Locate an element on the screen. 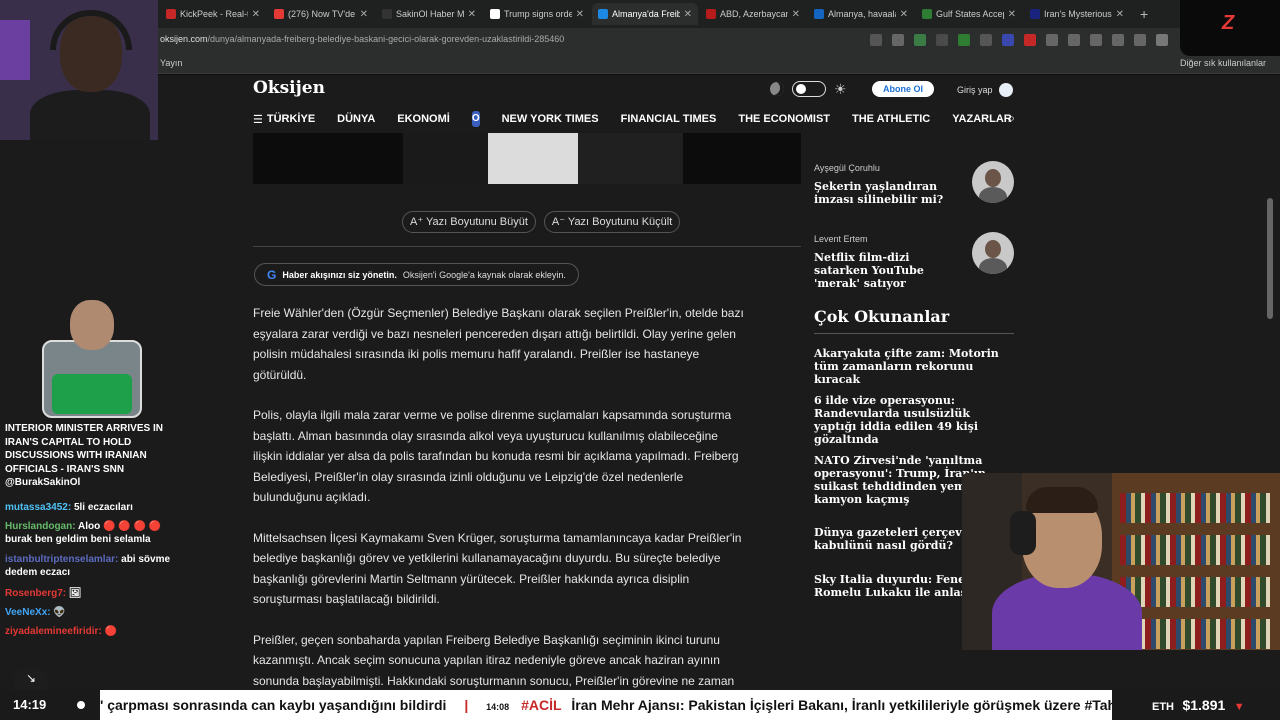 The width and height of the screenshot is (1280, 720). chat-username: Rosenberg7: is located at coordinates (35, 593).